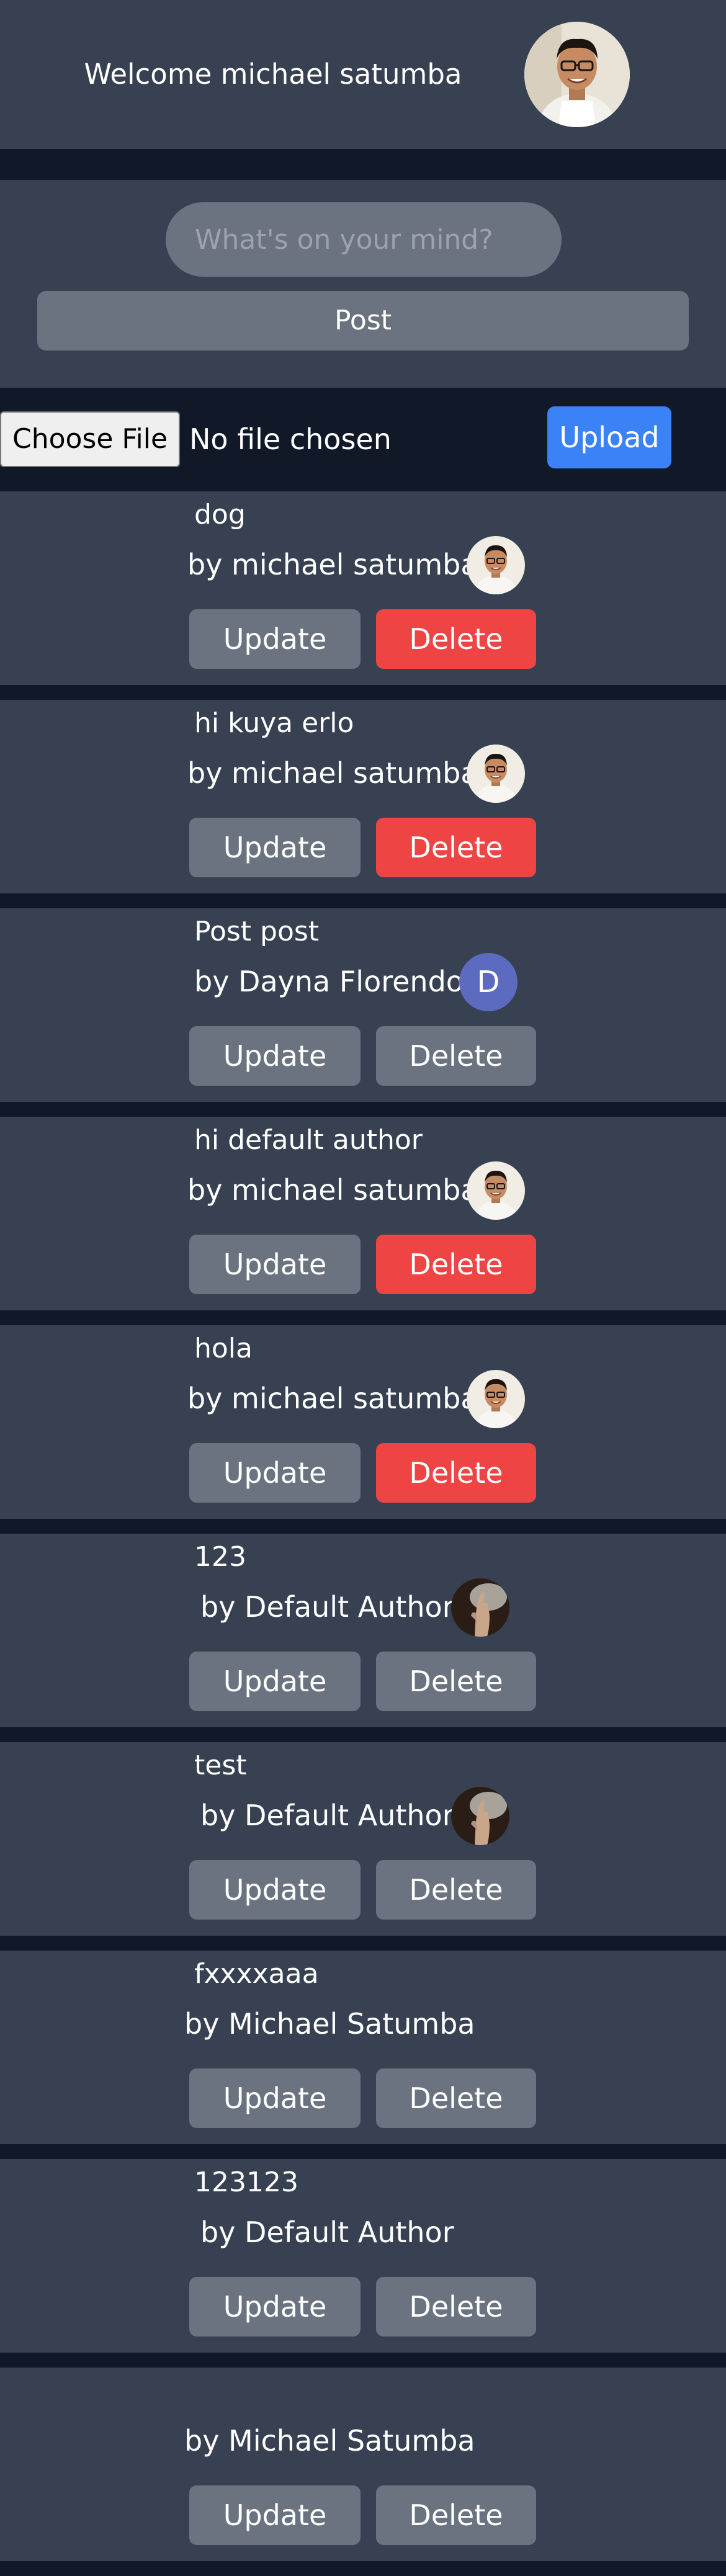 The width and height of the screenshot is (726, 2576). I want to click on post-title: 123, so click(220, 1557).